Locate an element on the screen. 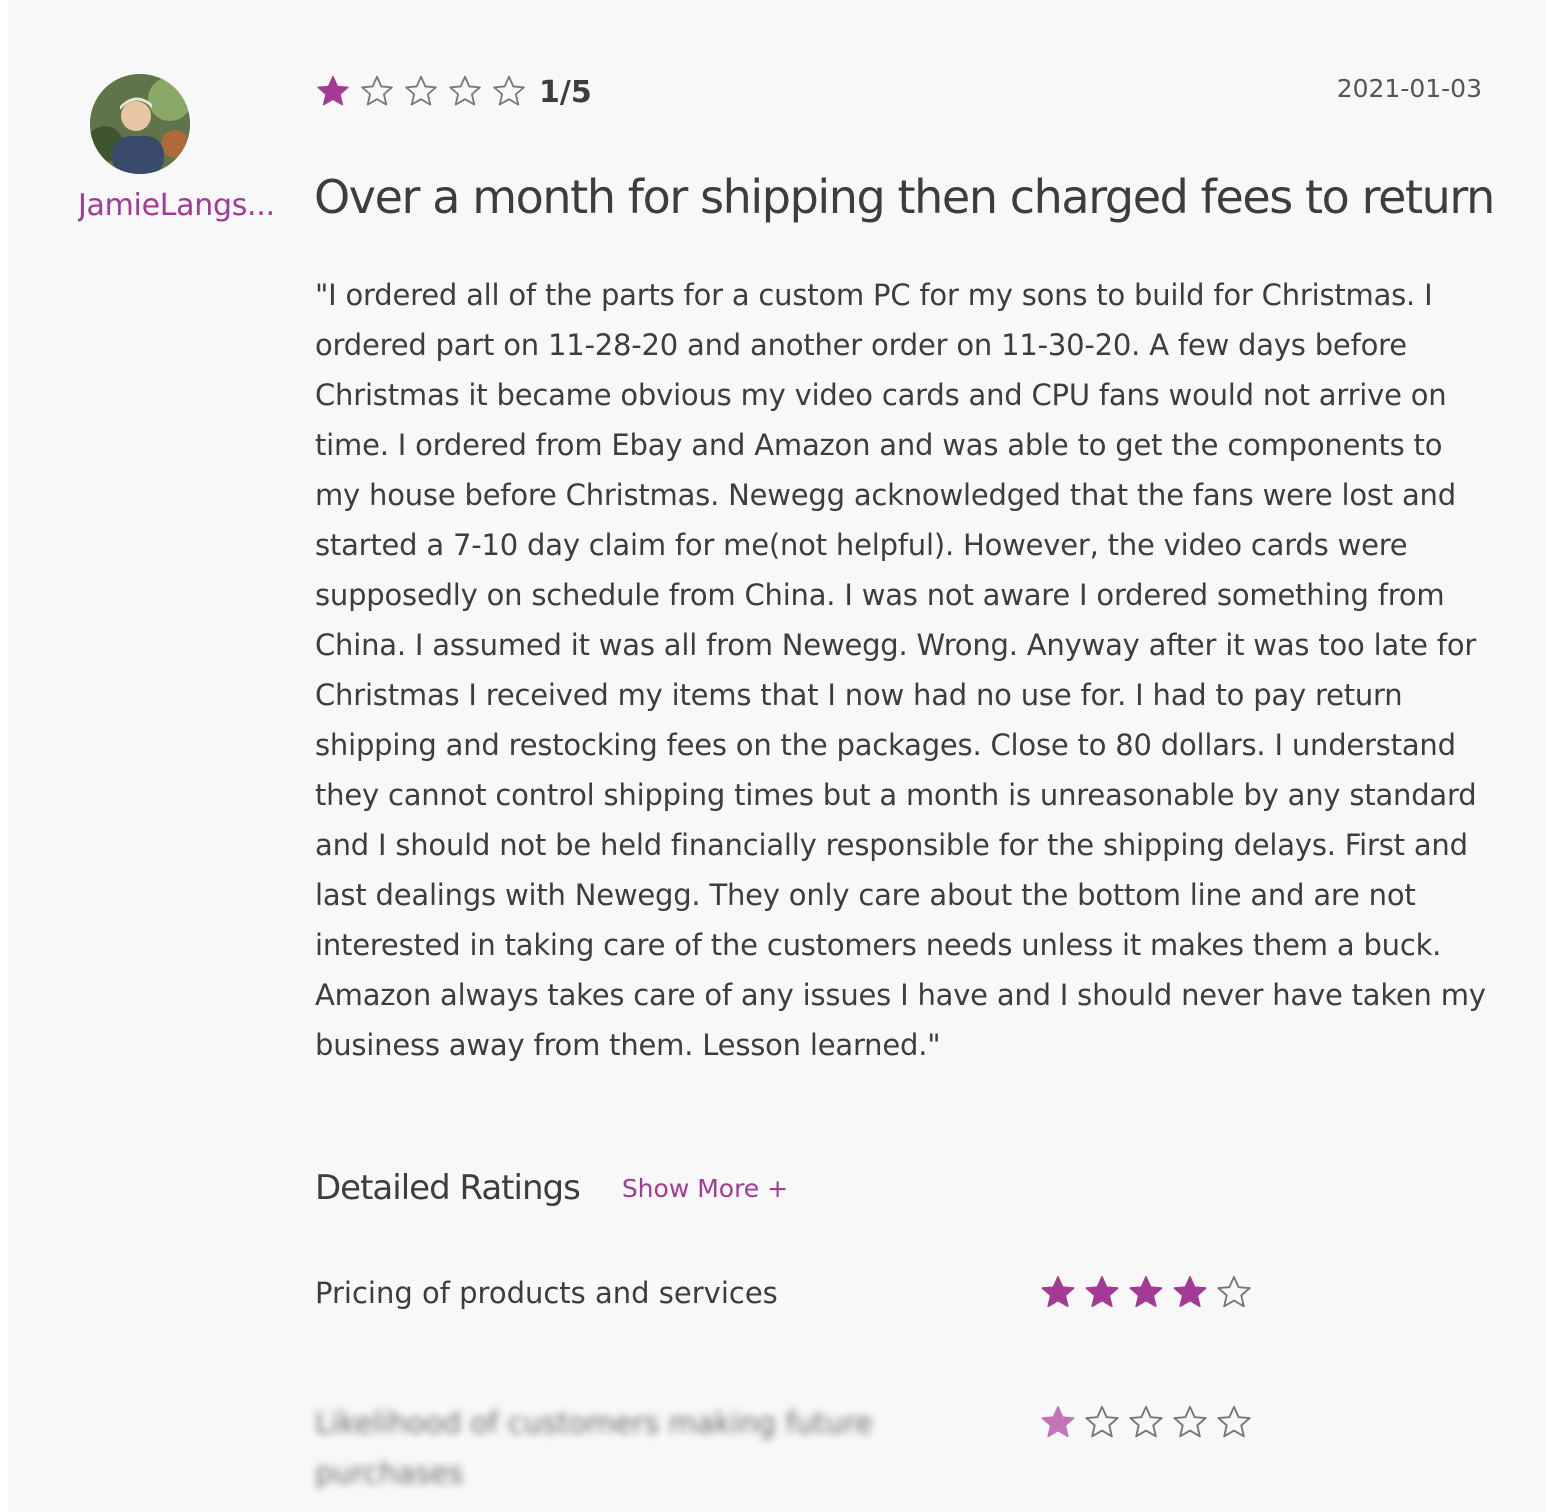 The height and width of the screenshot is (1512, 1546). show-more-link: Show More + is located at coordinates (705, 1188).